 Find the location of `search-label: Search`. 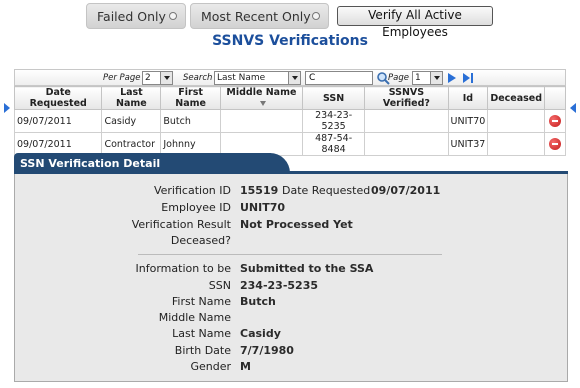

search-label: Search is located at coordinates (198, 78).